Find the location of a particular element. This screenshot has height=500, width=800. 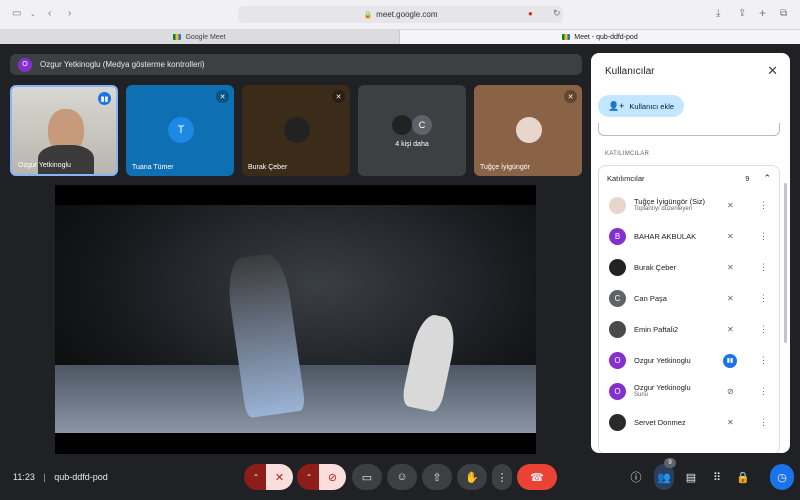

present-button: ⇧ is located at coordinates (437, 477).